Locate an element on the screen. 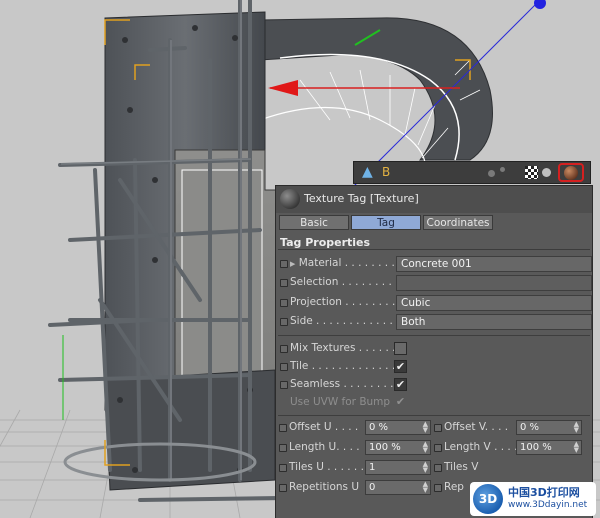  repetitions-v-label: Rep is located at coordinates (454, 487).